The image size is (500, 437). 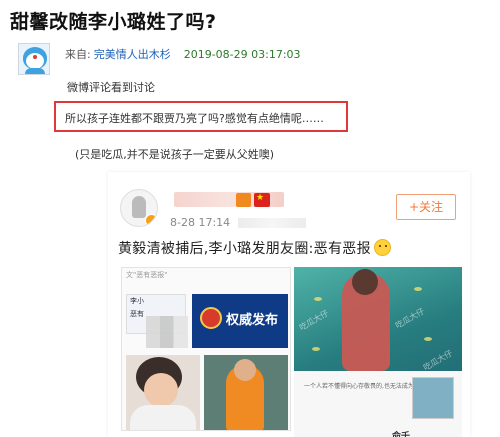 What do you see at coordinates (365, 282) in the screenshot?
I see `photo-girl-head` at bounding box center [365, 282].